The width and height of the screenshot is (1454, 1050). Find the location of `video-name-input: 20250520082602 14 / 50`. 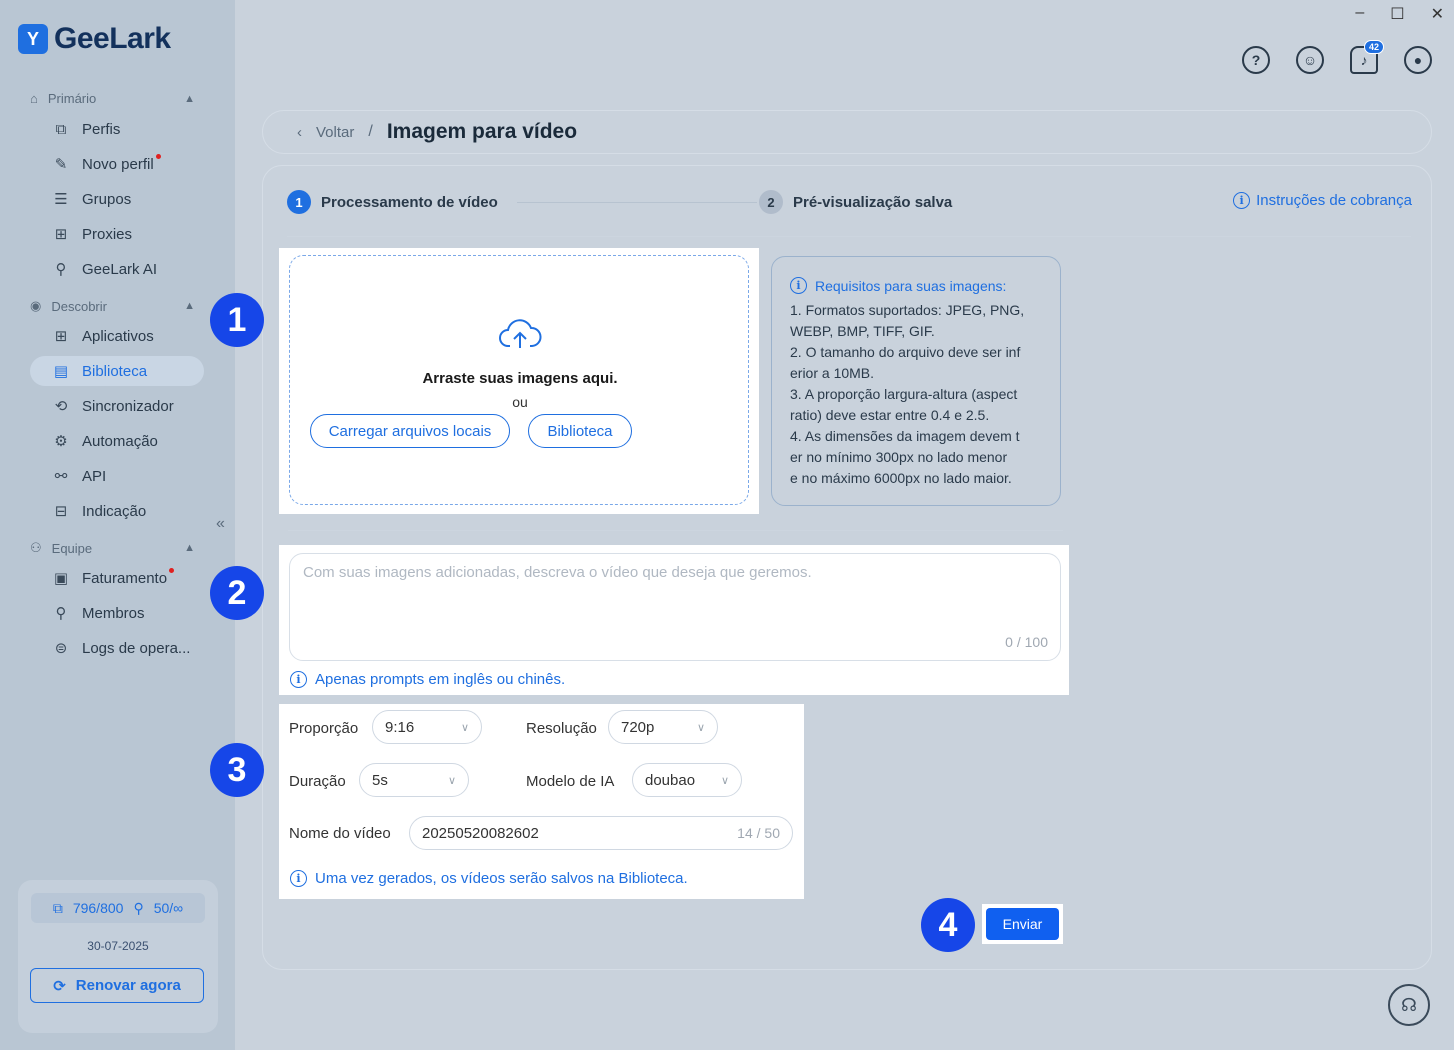

video-name-input: 20250520082602 14 / 50 is located at coordinates (601, 833).